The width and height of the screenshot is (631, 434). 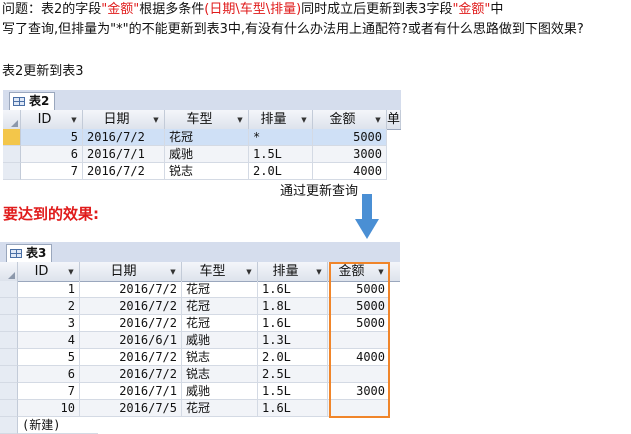 I want to click on table-row: 6 2016/7/1 威驰 1.5L 3000, so click(x=202, y=154).